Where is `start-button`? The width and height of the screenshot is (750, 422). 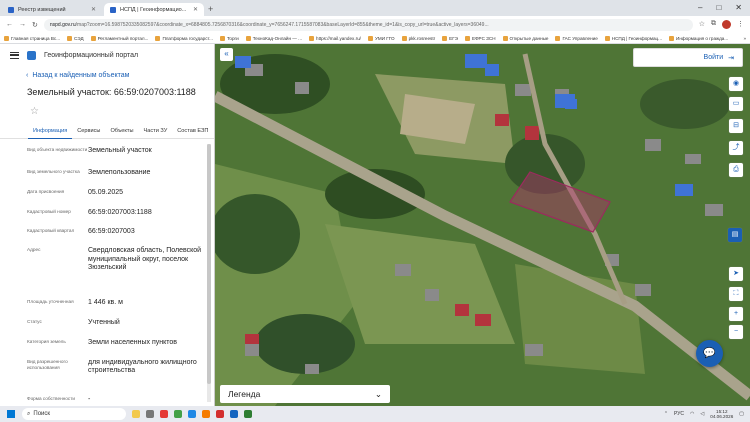
start-button is located at coordinates (11, 414).